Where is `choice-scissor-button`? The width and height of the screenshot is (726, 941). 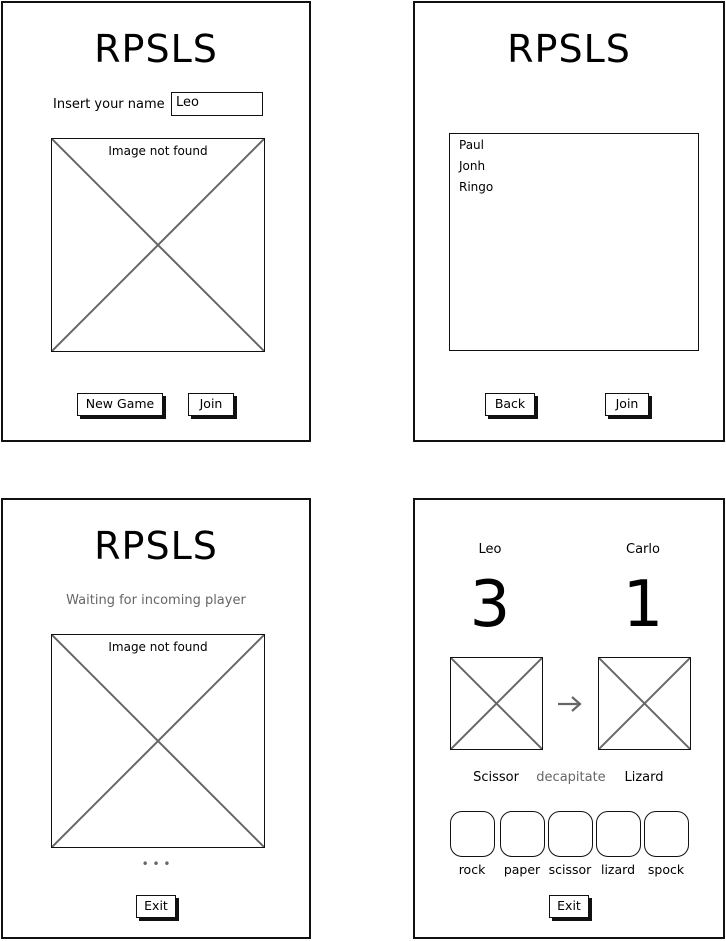 choice-scissor-button is located at coordinates (570, 834).